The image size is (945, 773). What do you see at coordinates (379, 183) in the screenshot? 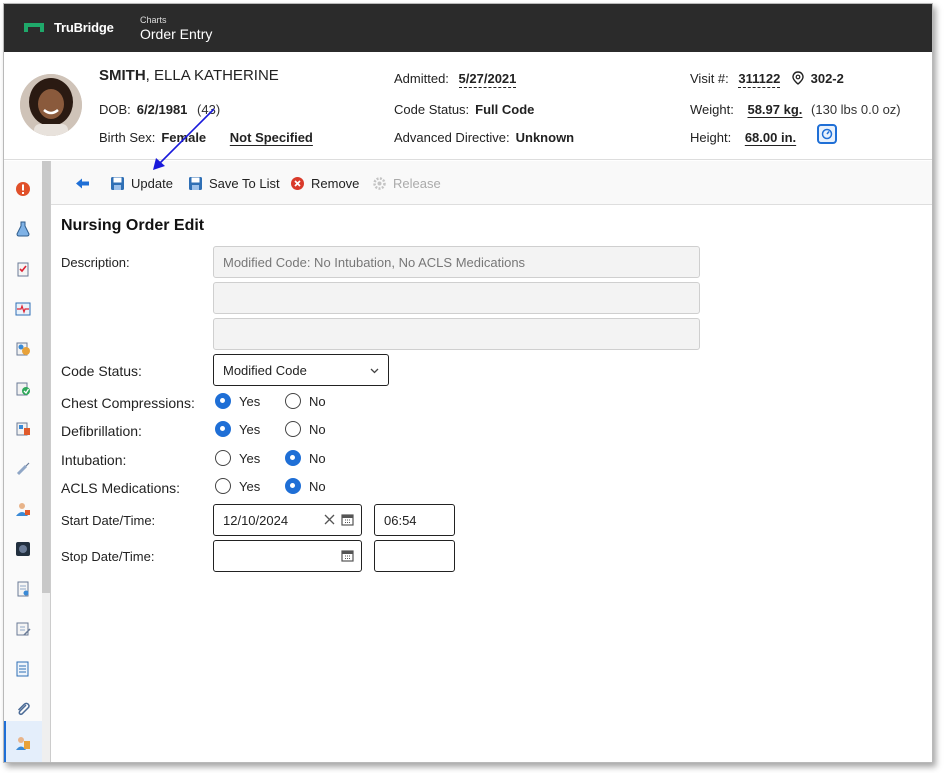
I see `release-gear-icon` at bounding box center [379, 183].